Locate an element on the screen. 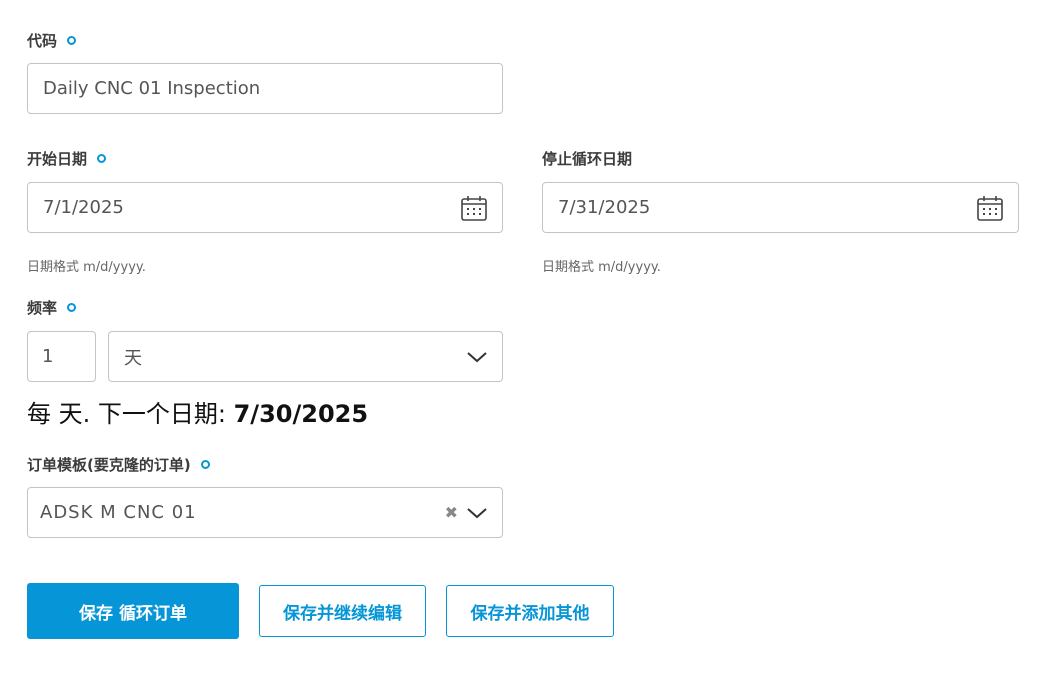 Image resolution: width=1054 pixels, height=676 pixels. start-date-input: 7/1/2025 is located at coordinates (265, 207).